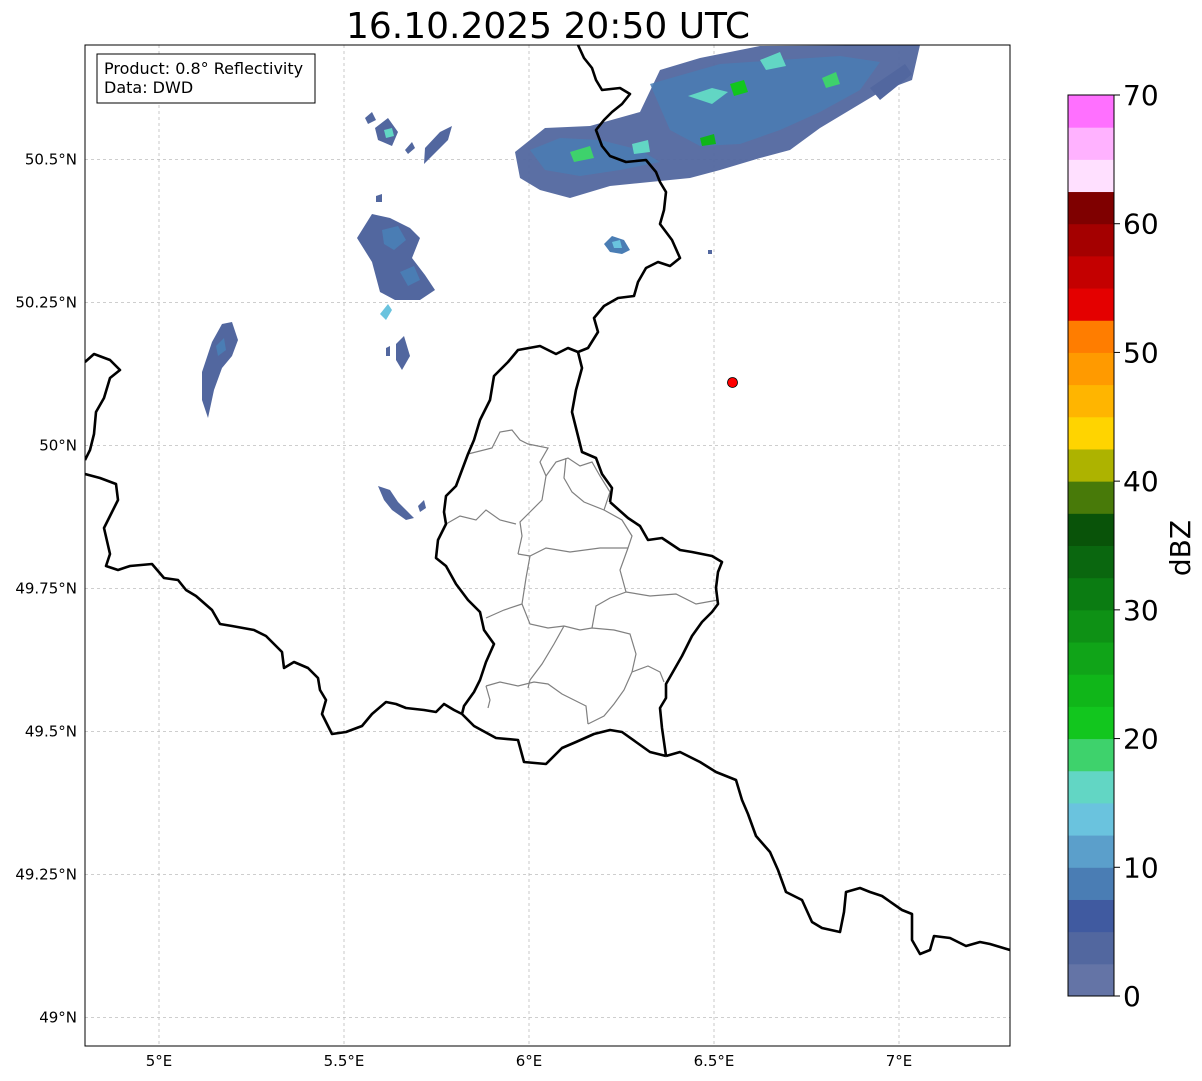 The image size is (1202, 1081). I want to click on colorbar-segments, so click(1091, 546).